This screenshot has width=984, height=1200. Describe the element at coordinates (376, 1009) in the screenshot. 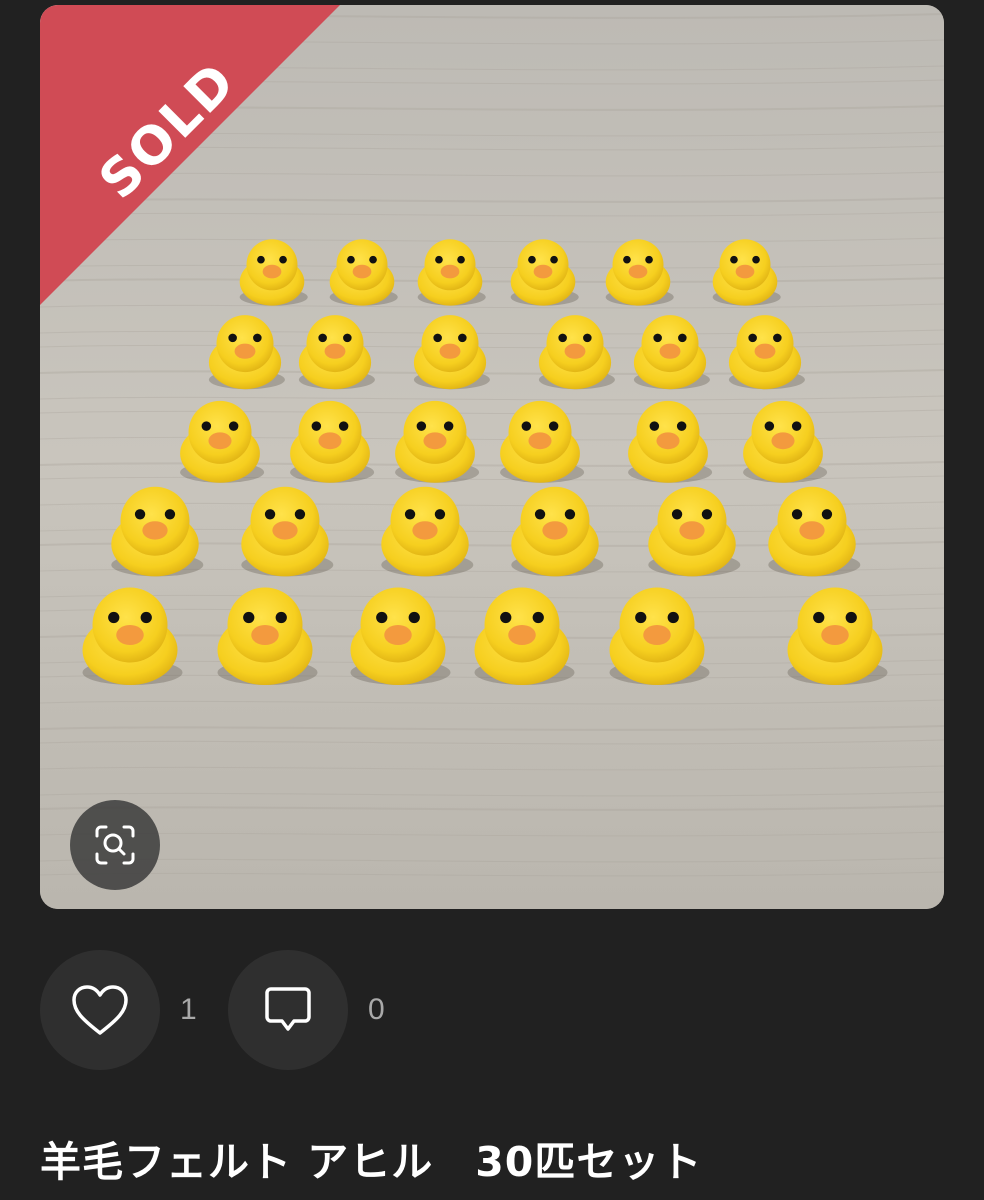

I see `comment-count: 0` at that location.